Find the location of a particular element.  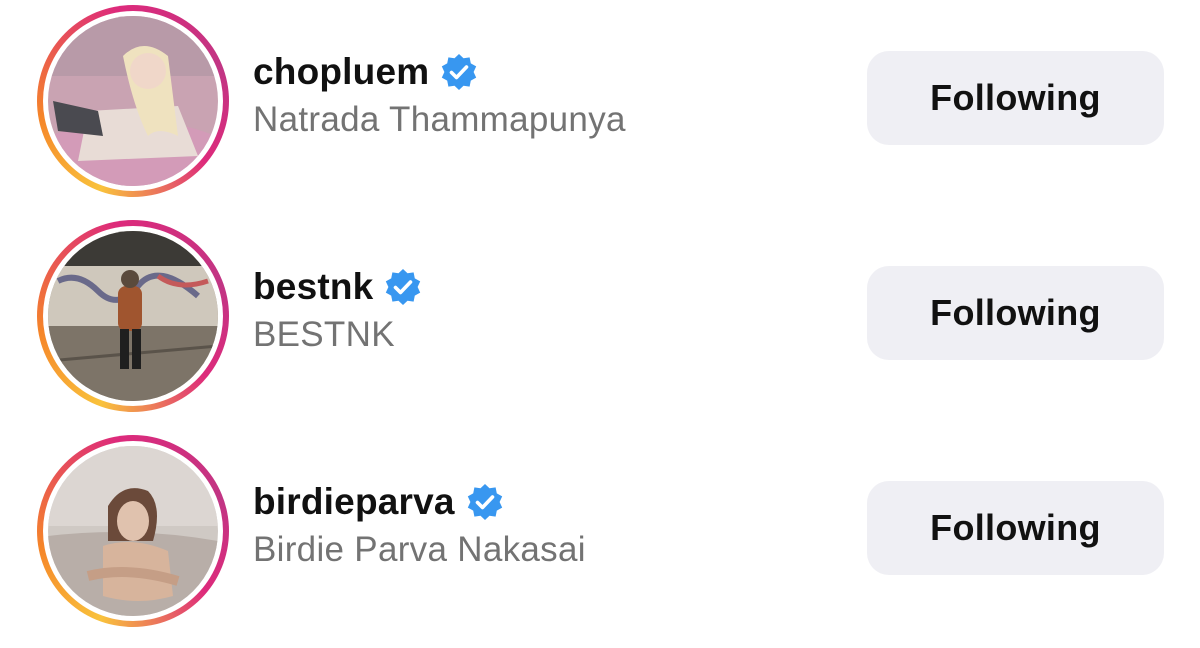

account-names: birdieparva Birdie Parva Nakasai is located at coordinates (419, 522).